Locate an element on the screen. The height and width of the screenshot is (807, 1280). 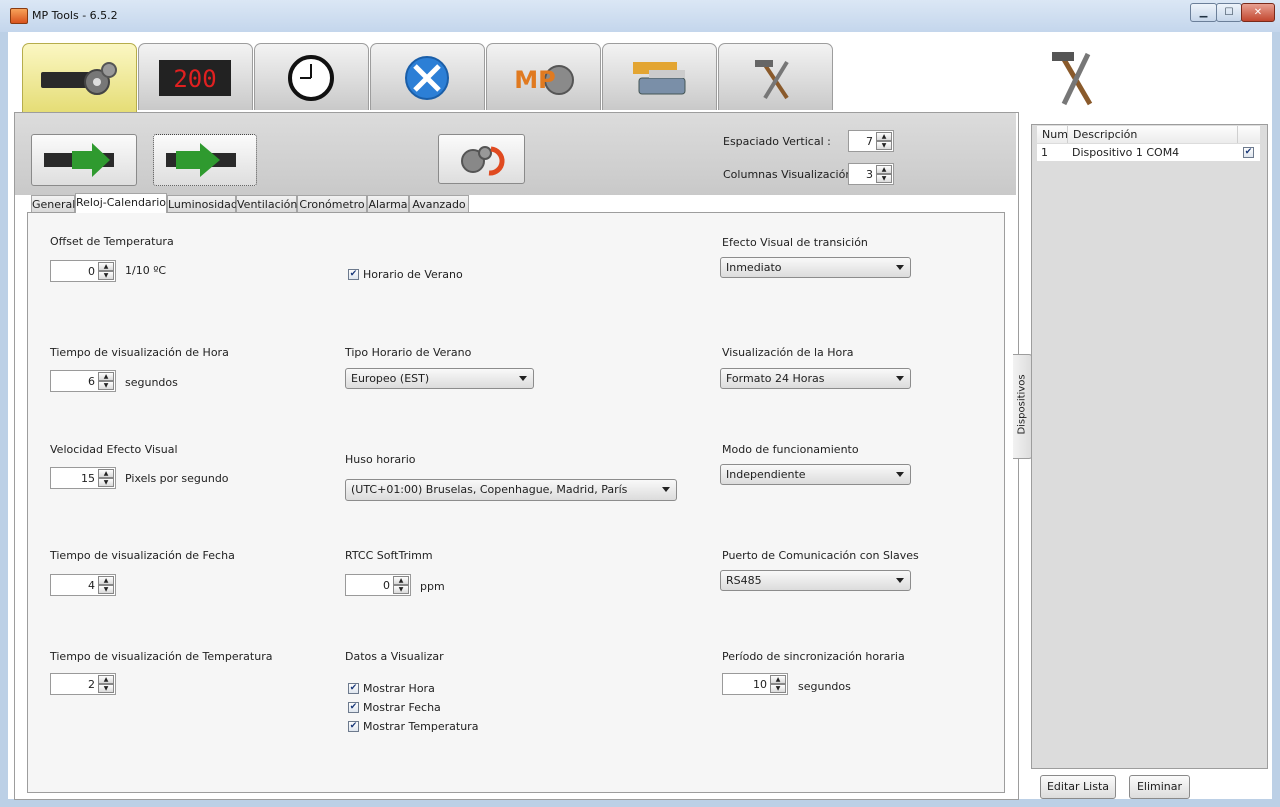
dst-type-select: Europeo (EST) is located at coordinates (439, 378).